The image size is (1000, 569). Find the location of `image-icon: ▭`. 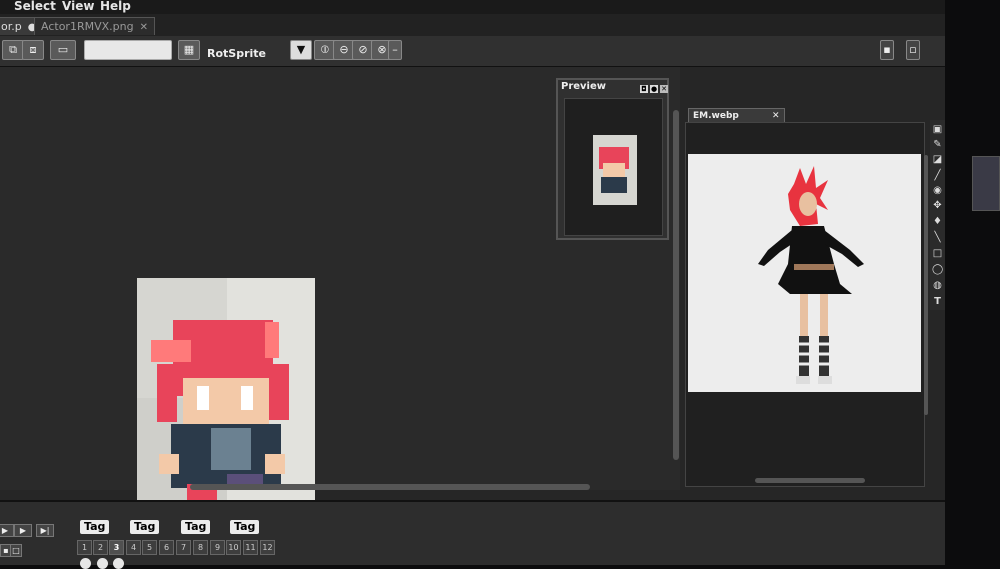

image-icon: ▭ is located at coordinates (63, 50).